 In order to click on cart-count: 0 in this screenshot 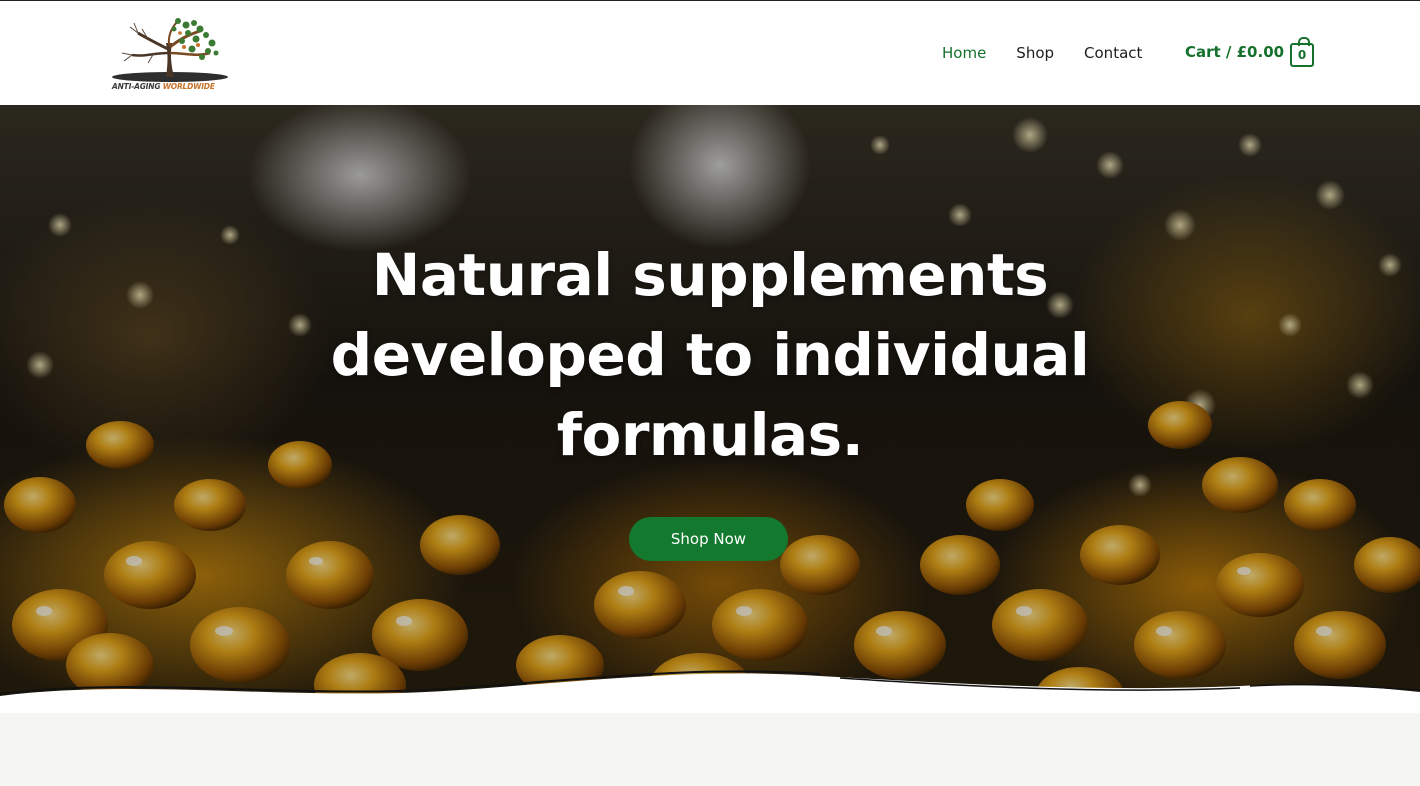, I will do `click(1302, 55)`.